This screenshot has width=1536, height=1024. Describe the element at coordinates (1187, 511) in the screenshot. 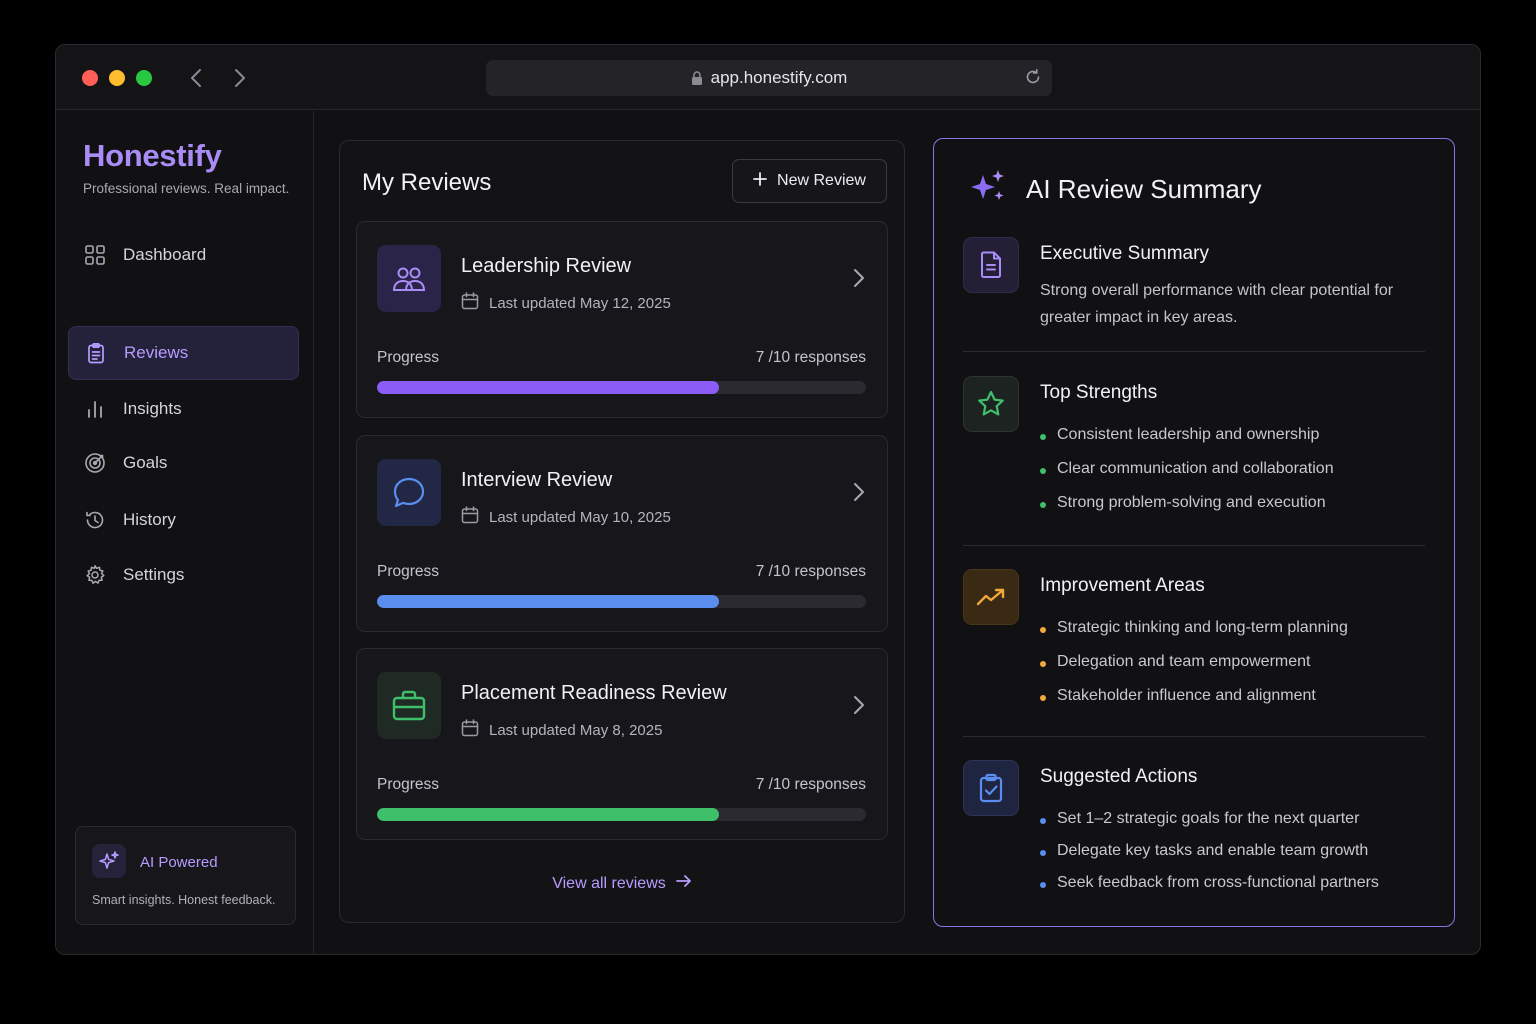

I see `list-item: Strong problem-solving and execution` at that location.